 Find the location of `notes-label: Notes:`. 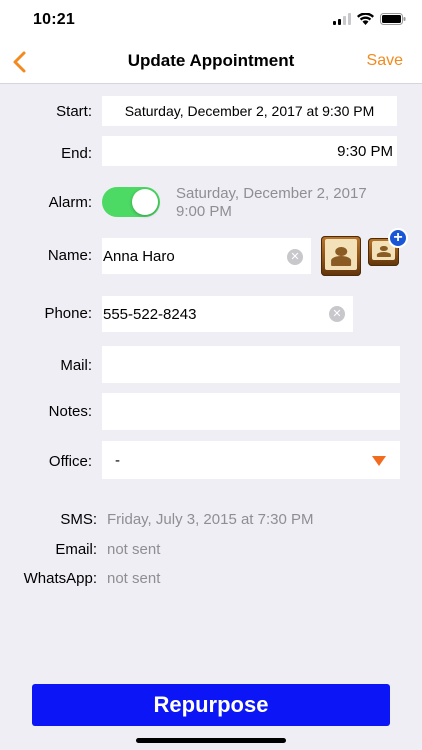

notes-label: Notes: is located at coordinates (70, 411).